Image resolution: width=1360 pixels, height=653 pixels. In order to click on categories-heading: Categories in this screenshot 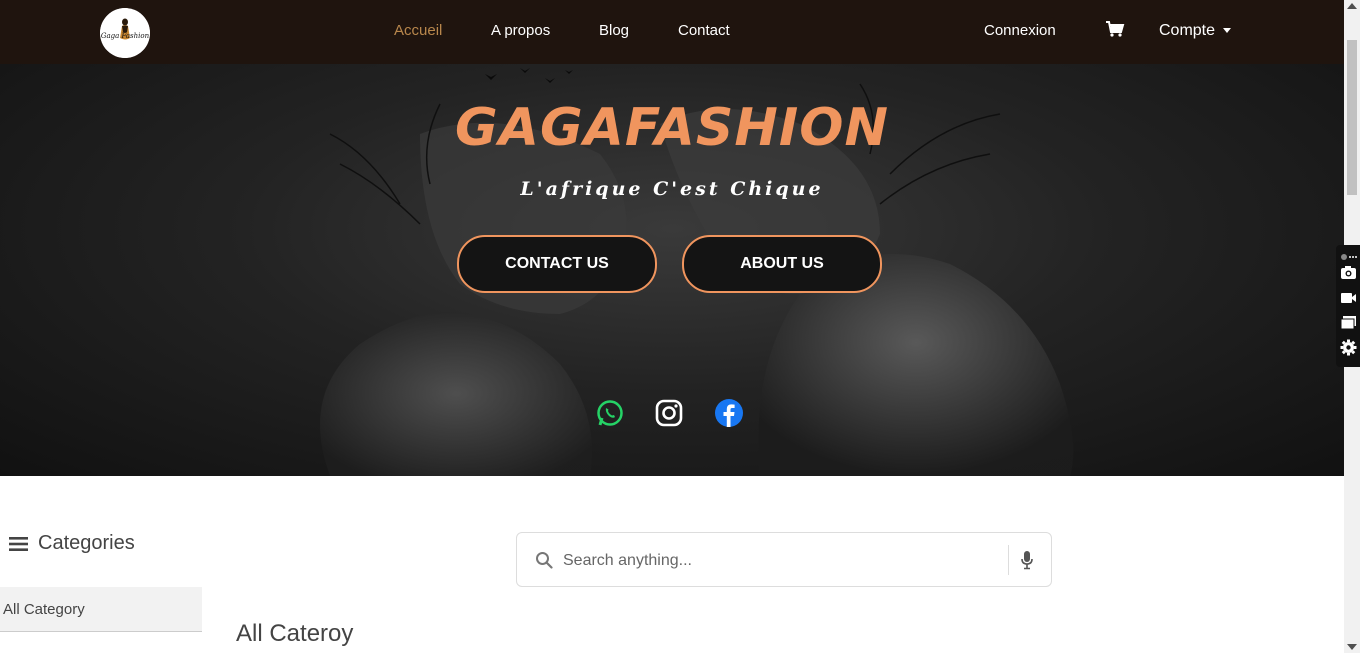, I will do `click(72, 543)`.